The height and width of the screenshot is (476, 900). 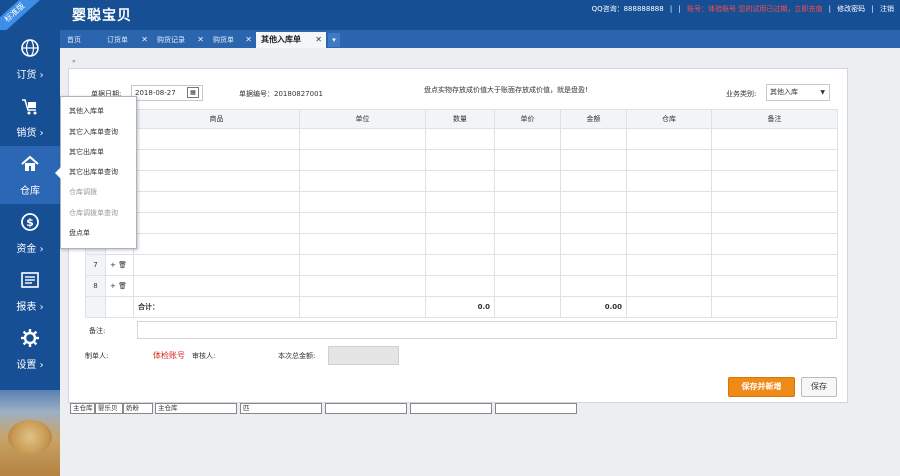 What do you see at coordinates (117, 40) in the screenshot?
I see `tab-label: 订货单` at bounding box center [117, 40].